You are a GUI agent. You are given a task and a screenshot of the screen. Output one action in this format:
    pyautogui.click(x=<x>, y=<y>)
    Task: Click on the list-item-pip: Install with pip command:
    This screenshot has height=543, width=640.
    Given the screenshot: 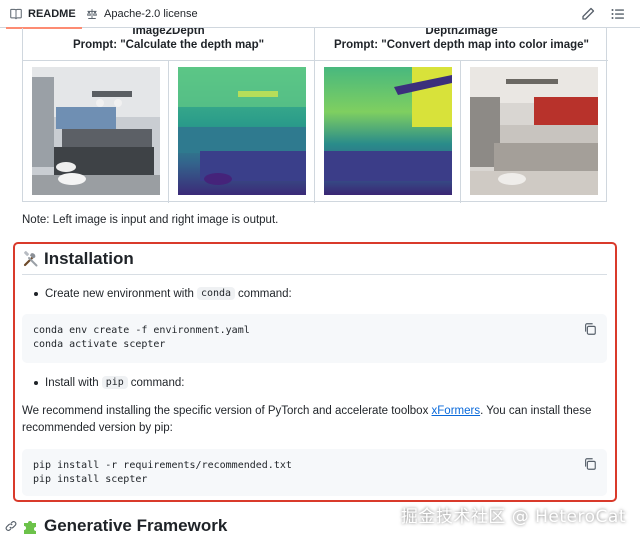 What is the action you would take?
    pyautogui.click(x=109, y=382)
    